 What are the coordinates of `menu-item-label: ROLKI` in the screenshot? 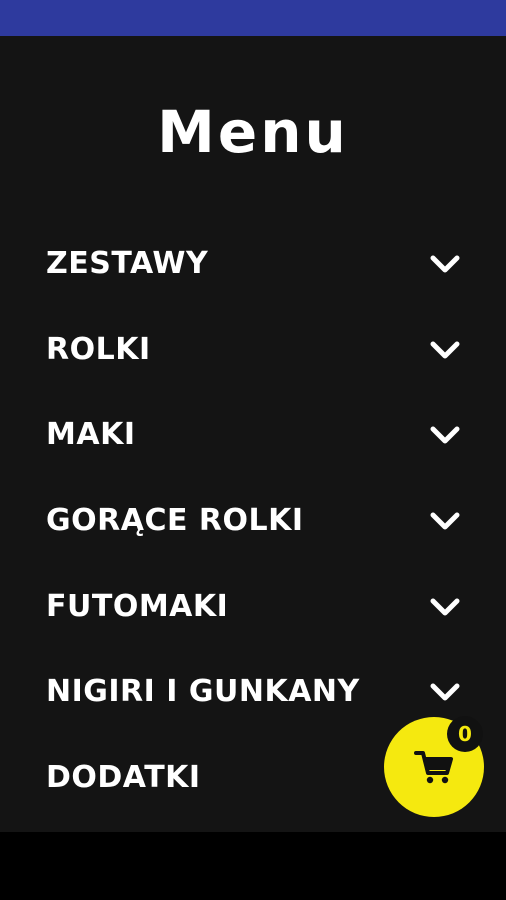 It's located at (98, 349).